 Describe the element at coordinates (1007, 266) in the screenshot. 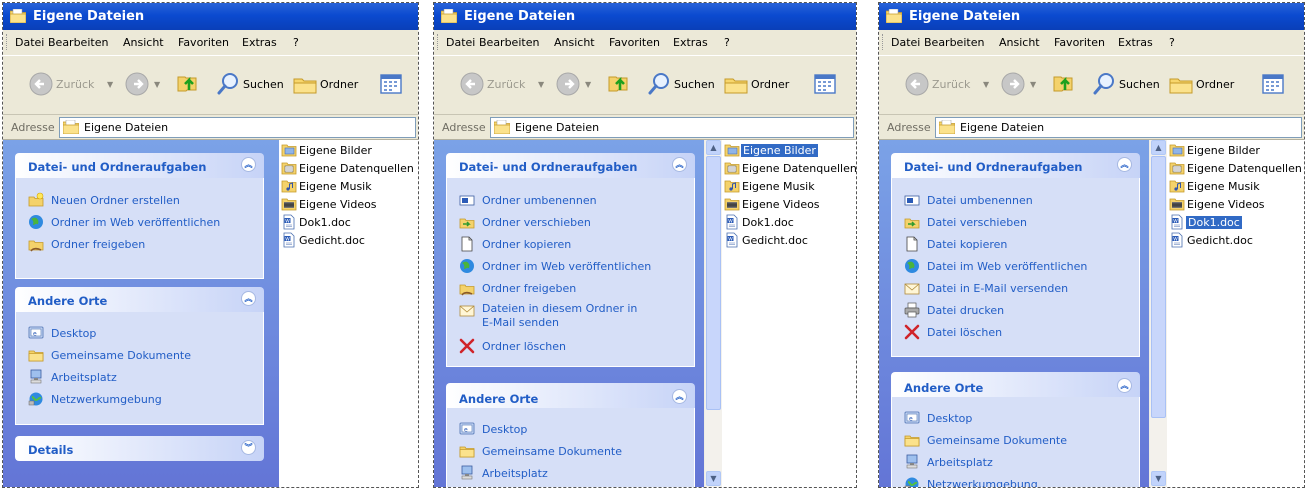

I see `task-label: Datei im Web veröffentlichen` at that location.